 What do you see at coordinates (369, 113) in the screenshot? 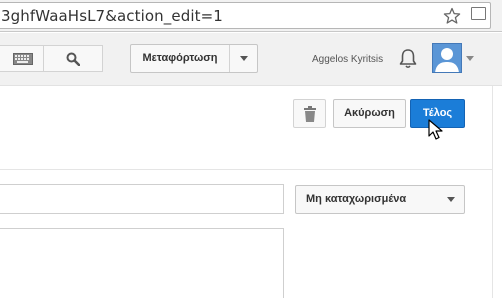
I see `cancel-button: Ακύρωση` at bounding box center [369, 113].